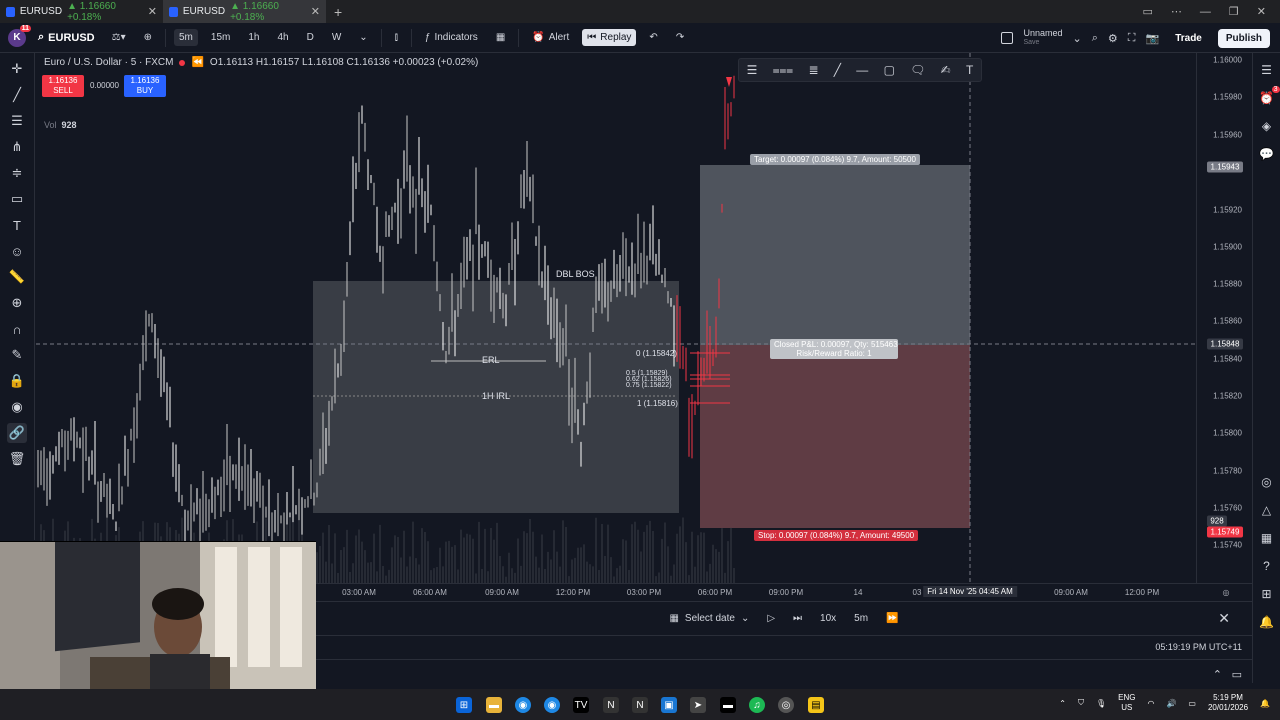  I want to click on telegram-icon: ➤, so click(698, 705).